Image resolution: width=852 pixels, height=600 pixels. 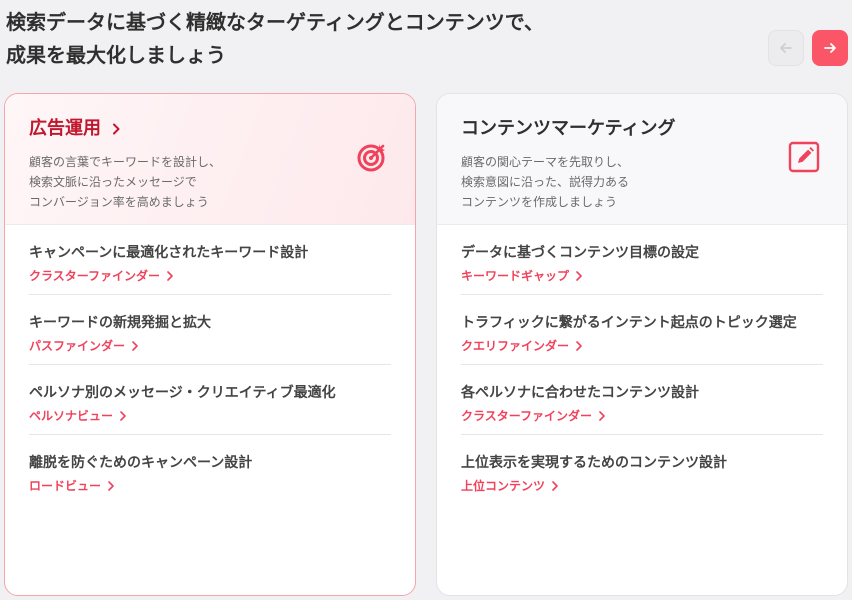 I want to click on item-link-label: クエリファインダー, so click(x=515, y=346).